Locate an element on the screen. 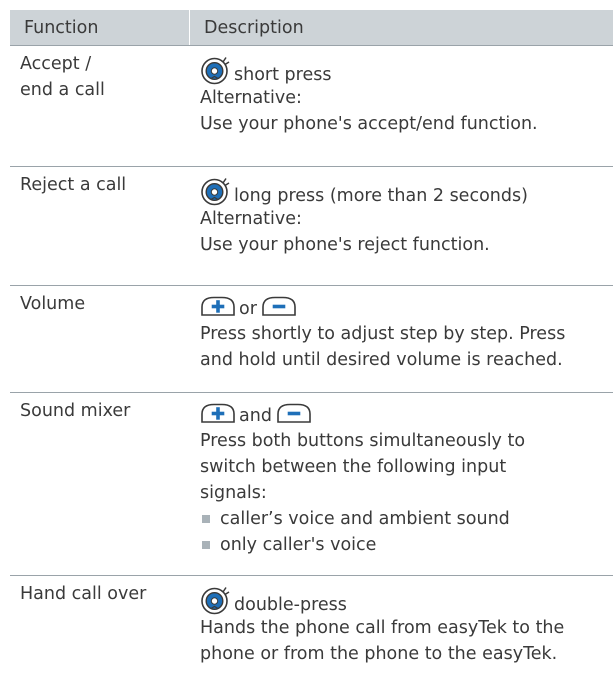 The image size is (613, 687). press-type-text: double-press is located at coordinates (290, 605).